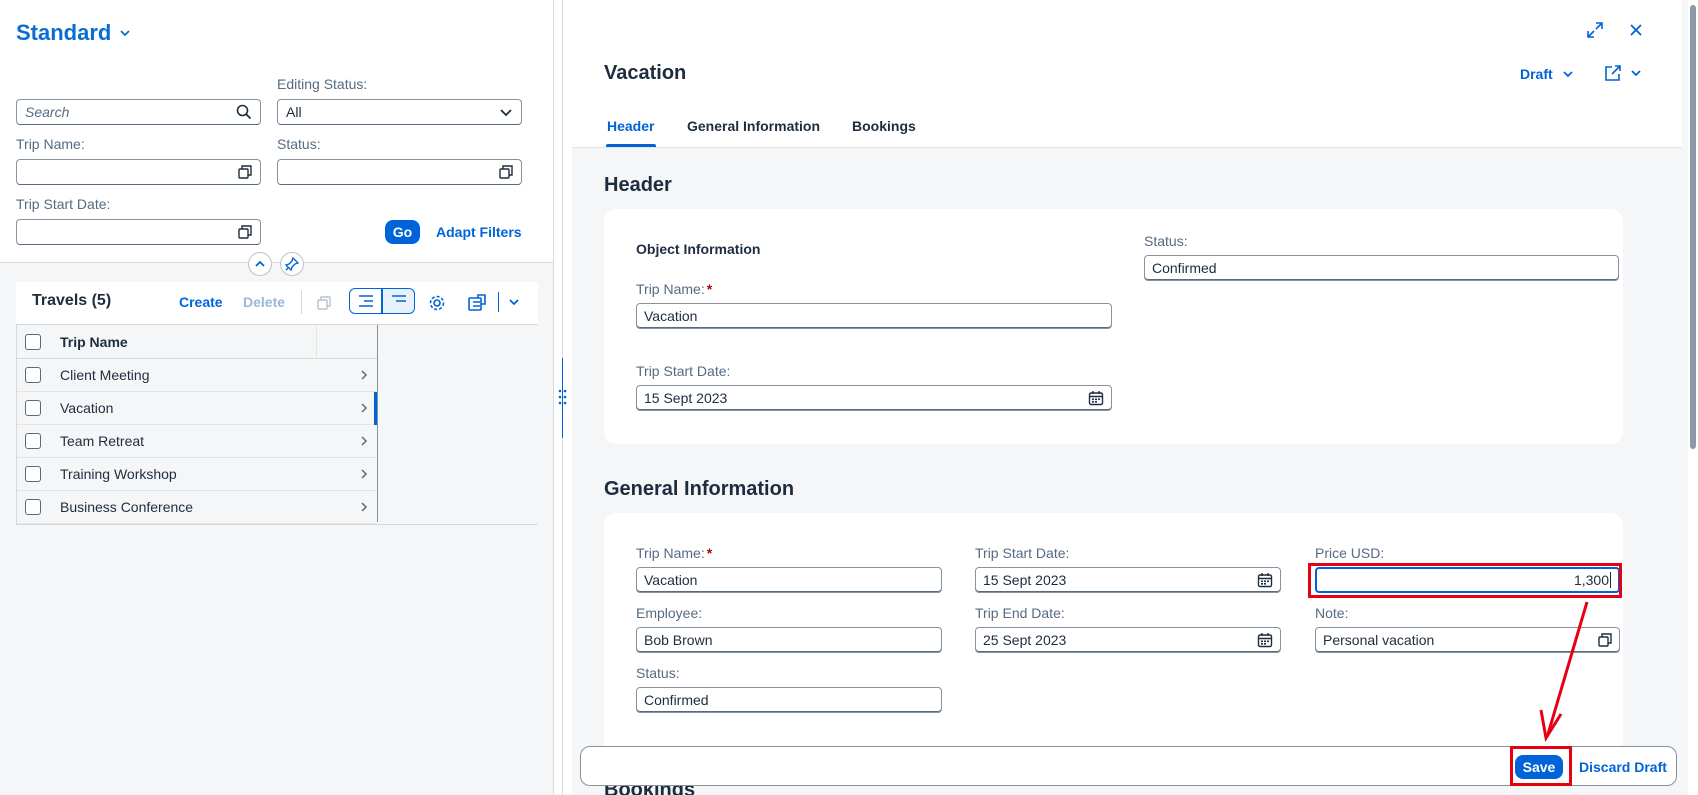 The height and width of the screenshot is (795, 1698). Describe the element at coordinates (322, 84) in the screenshot. I see `editing-status-label: Editing Status:` at that location.